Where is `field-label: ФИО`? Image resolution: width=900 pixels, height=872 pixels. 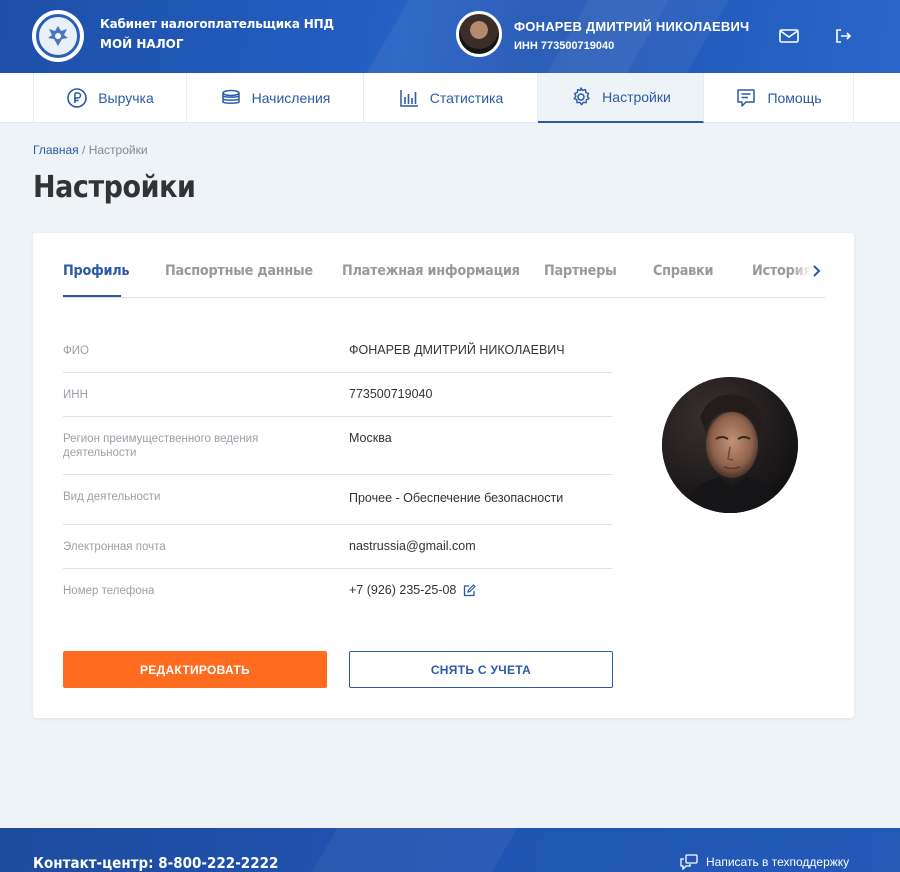 field-label: ФИО is located at coordinates (76, 351).